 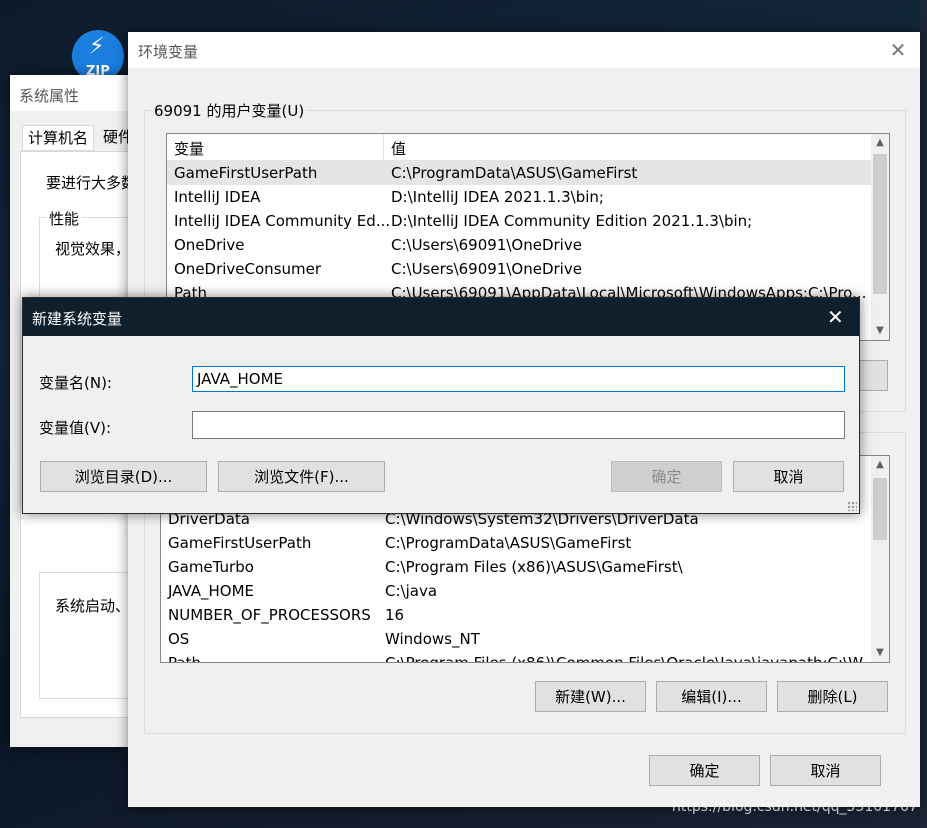 What do you see at coordinates (524, 50) in the screenshot?
I see `environment-variables-titlebar: 环境变量 ✕` at bounding box center [524, 50].